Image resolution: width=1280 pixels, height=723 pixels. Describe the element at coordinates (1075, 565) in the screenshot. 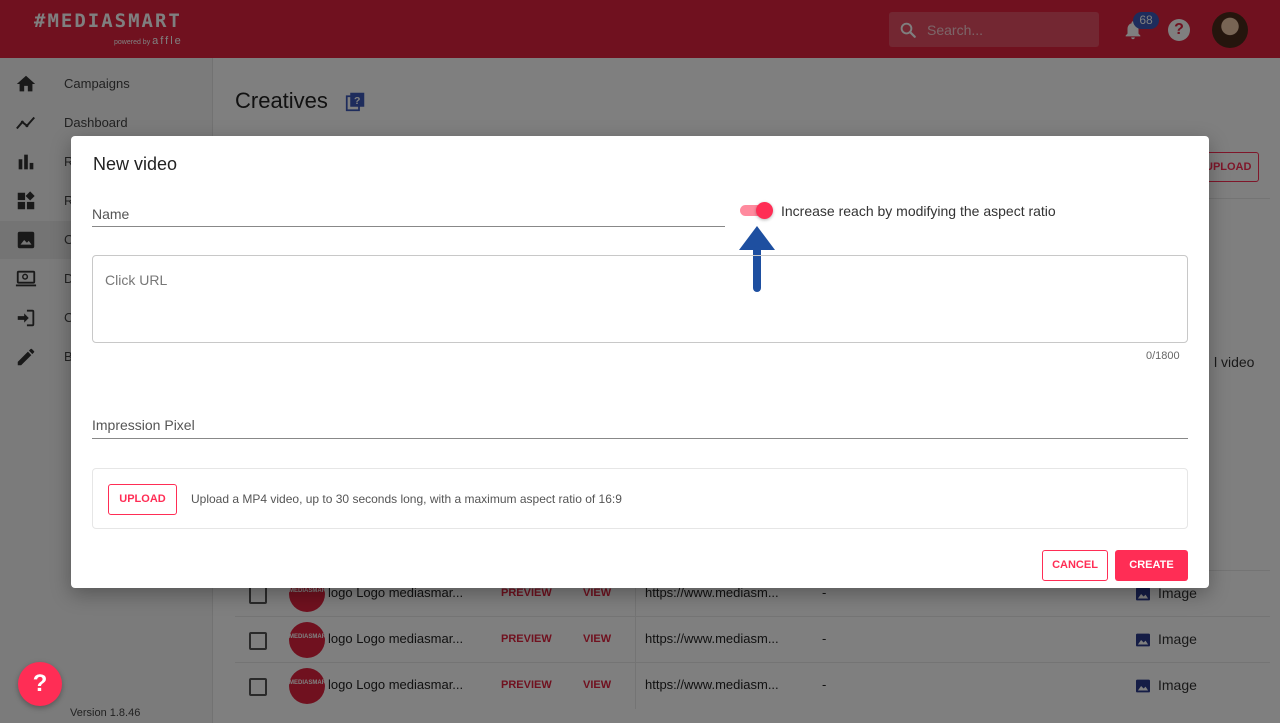

I see `cancel-button: CANCEL` at that location.